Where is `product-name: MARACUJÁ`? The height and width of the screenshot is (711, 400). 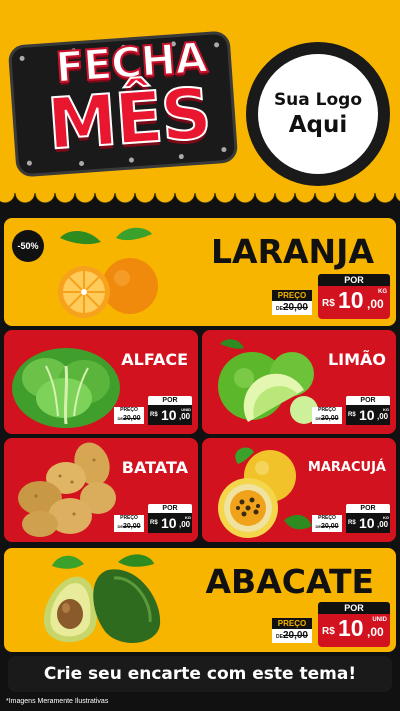 product-name: MARACUJÁ is located at coordinates (346, 467).